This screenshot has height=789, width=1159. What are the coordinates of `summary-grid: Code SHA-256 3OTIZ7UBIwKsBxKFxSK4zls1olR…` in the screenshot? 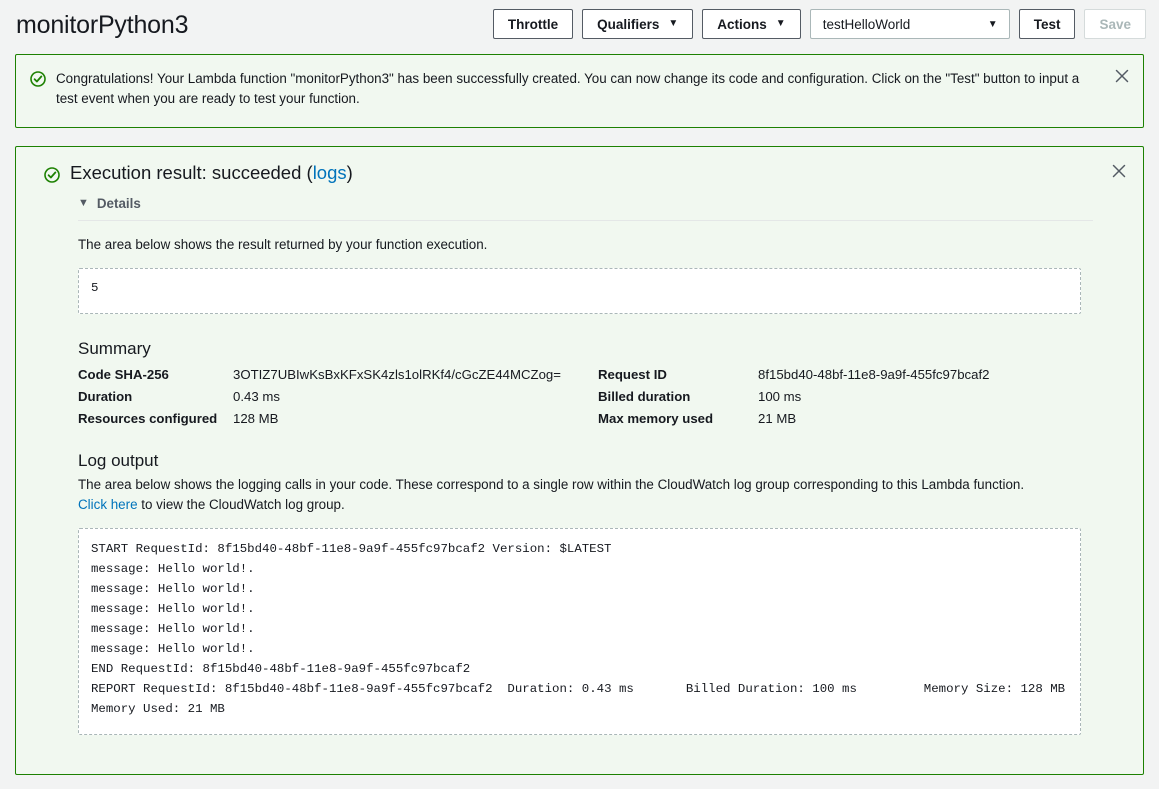 It's located at (579, 397).